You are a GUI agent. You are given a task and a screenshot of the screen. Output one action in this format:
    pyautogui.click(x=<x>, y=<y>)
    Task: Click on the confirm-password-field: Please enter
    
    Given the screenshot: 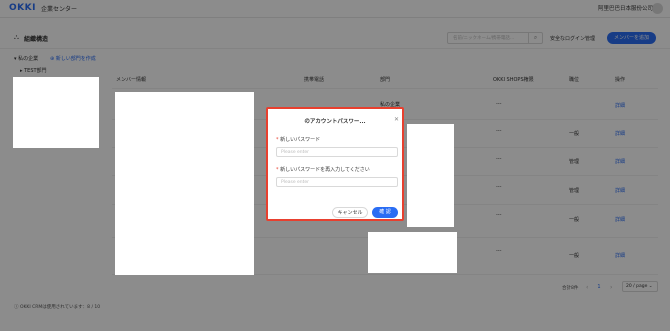 What is the action you would take?
    pyautogui.click(x=337, y=182)
    